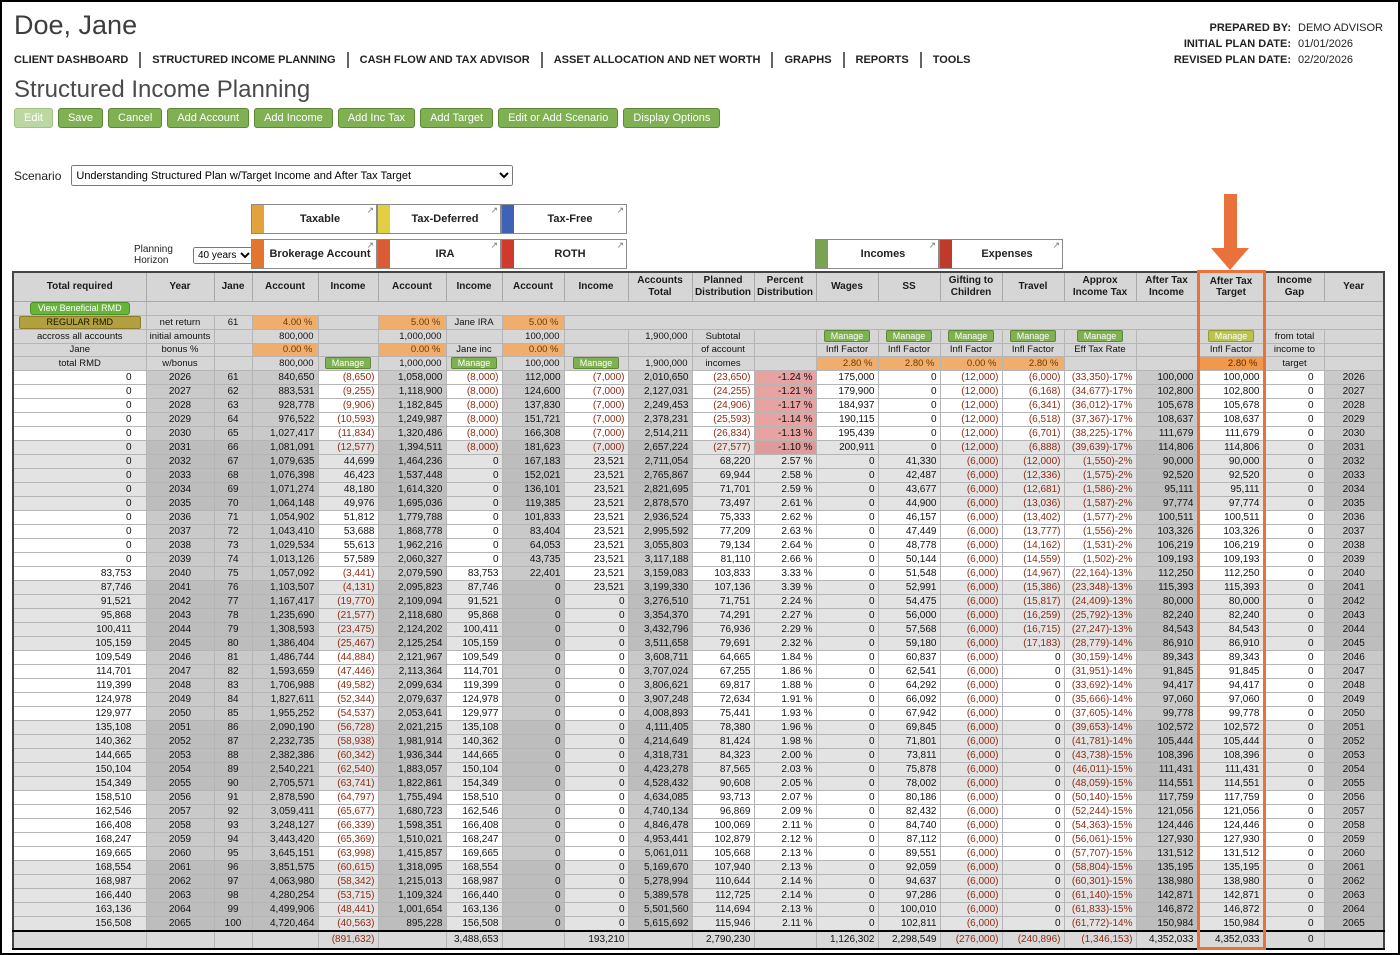 The height and width of the screenshot is (955, 1400). I want to click on cell: 75,333, so click(723, 517).